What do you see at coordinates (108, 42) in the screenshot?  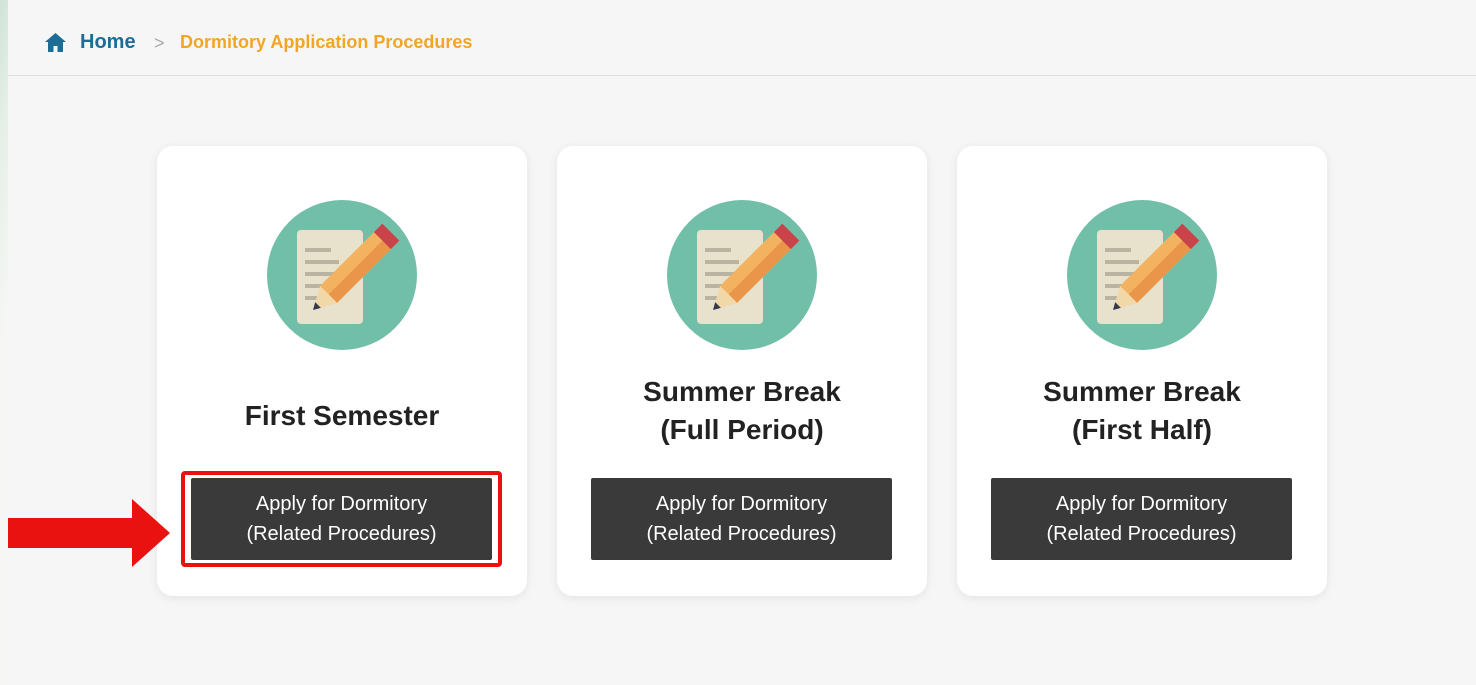 I see `breadcrumb-home-link: Home` at bounding box center [108, 42].